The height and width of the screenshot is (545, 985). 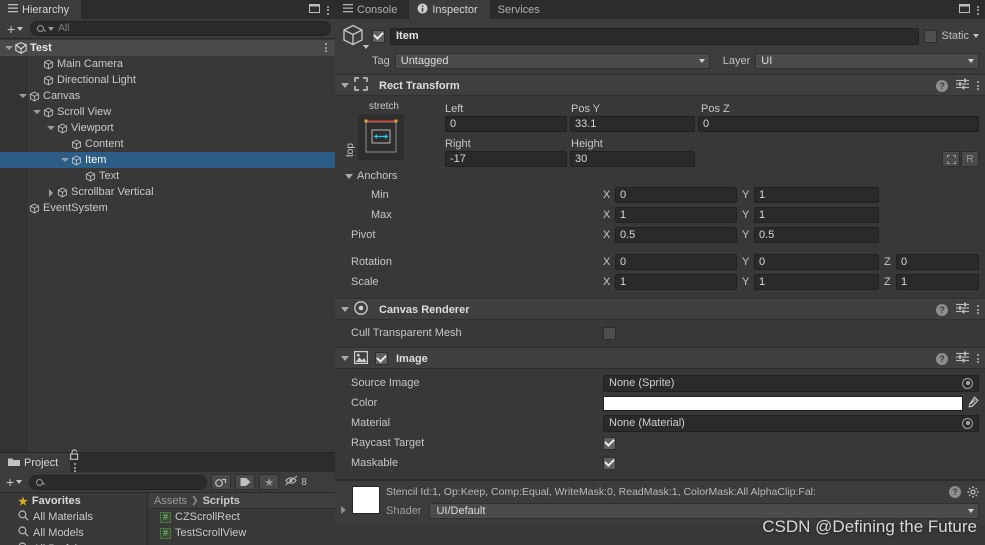 I want to click on anchor-min-y-input: 1, so click(x=816, y=195).